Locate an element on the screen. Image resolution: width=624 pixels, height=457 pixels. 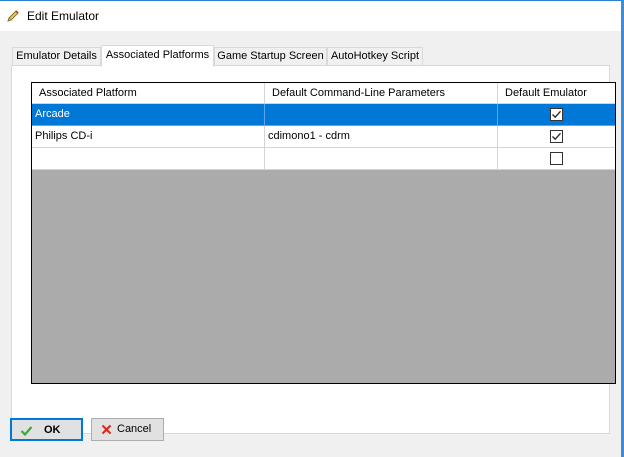
ok-button: OK is located at coordinates (46, 429).